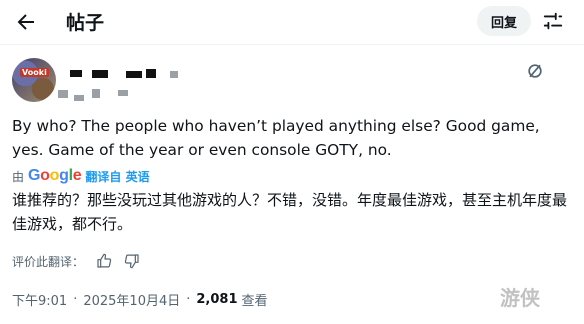  I want to click on avatar, so click(34, 80).